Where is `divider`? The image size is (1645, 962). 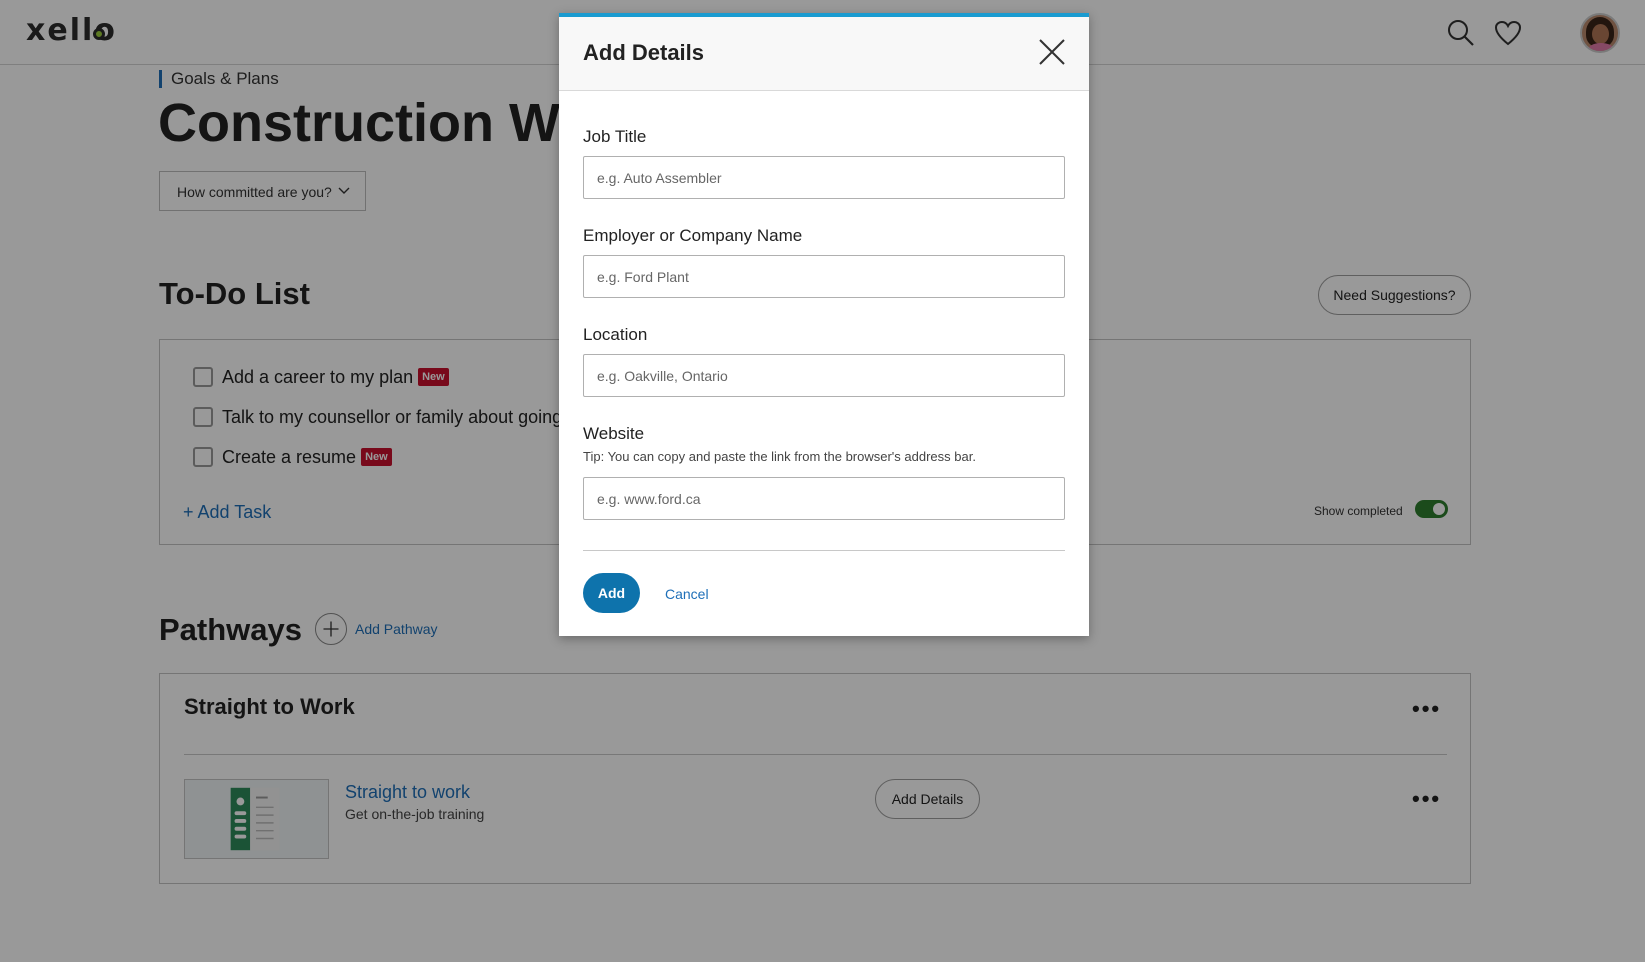
divider is located at coordinates (824, 550).